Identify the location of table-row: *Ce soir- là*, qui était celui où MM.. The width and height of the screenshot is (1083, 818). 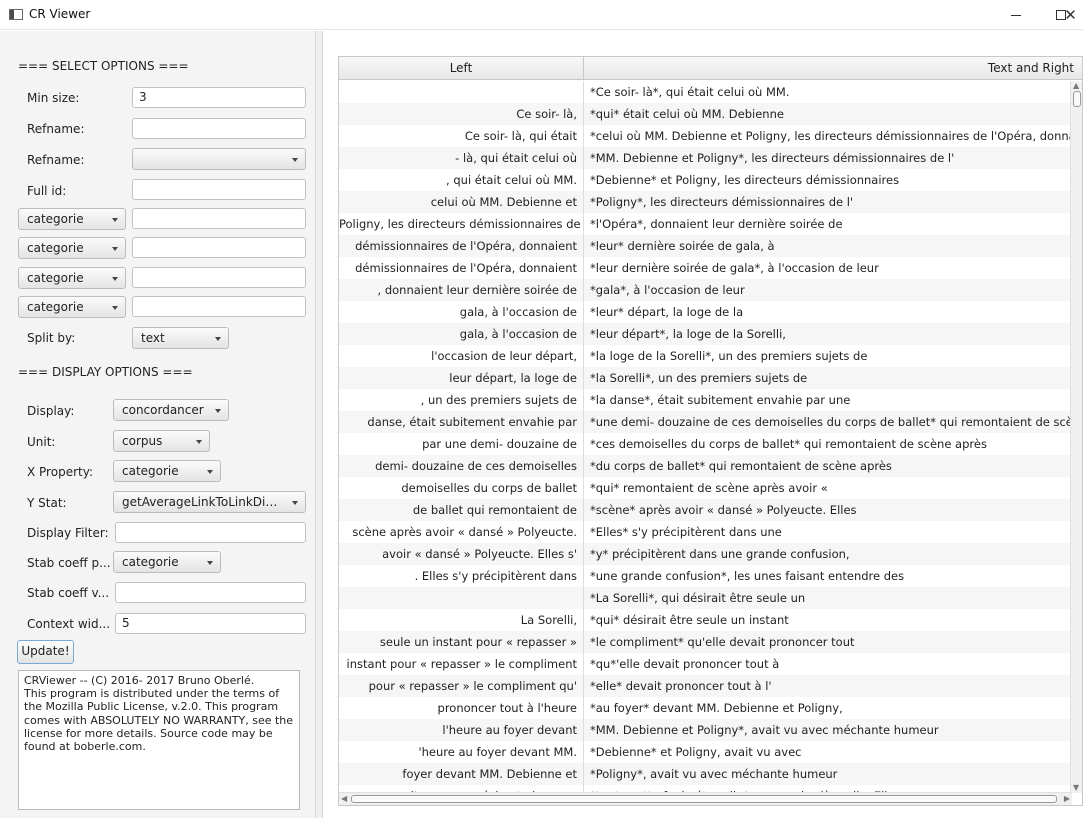
(710, 92).